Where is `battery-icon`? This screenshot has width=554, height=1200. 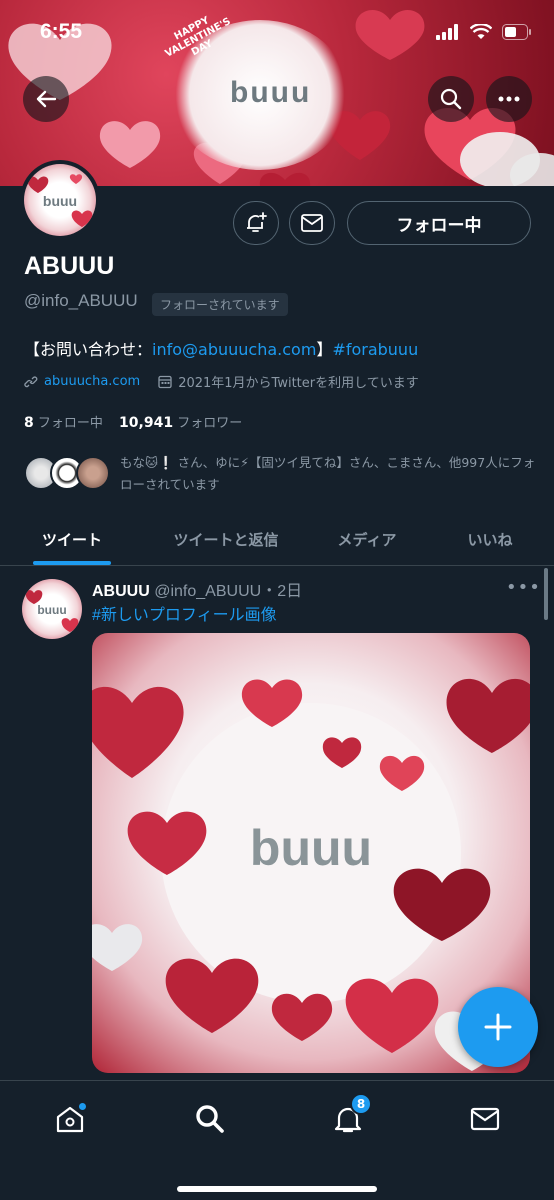 battery-icon is located at coordinates (516, 32).